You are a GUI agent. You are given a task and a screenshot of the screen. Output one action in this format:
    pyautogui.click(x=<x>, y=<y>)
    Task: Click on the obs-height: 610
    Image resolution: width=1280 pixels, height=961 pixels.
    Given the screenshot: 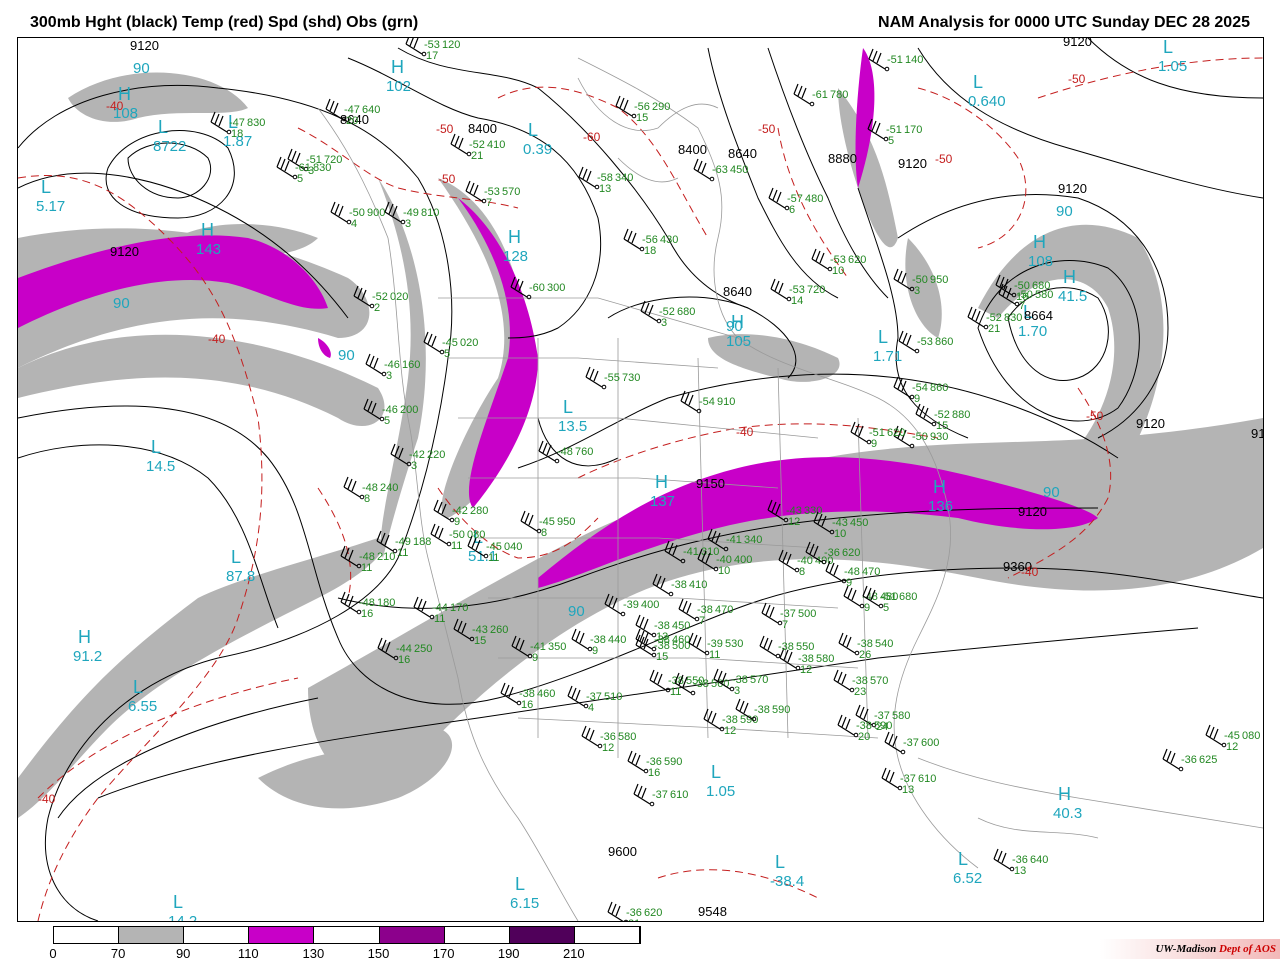 What is the action you would take?
    pyautogui.click(x=927, y=779)
    